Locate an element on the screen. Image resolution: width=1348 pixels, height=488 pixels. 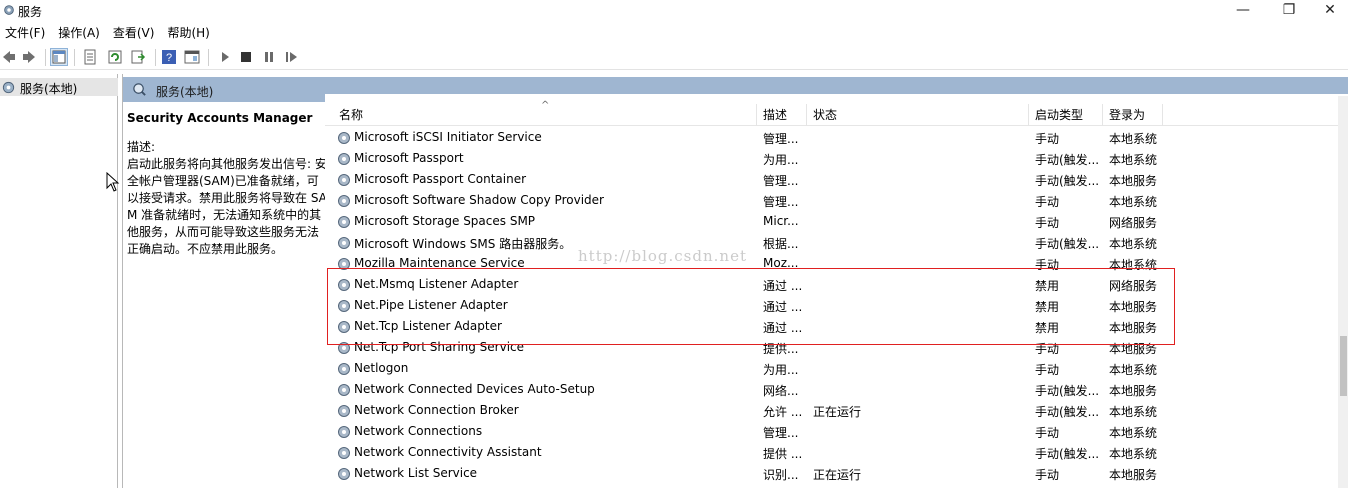
menu-help: 帮助(H) is located at coordinates (188, 33).